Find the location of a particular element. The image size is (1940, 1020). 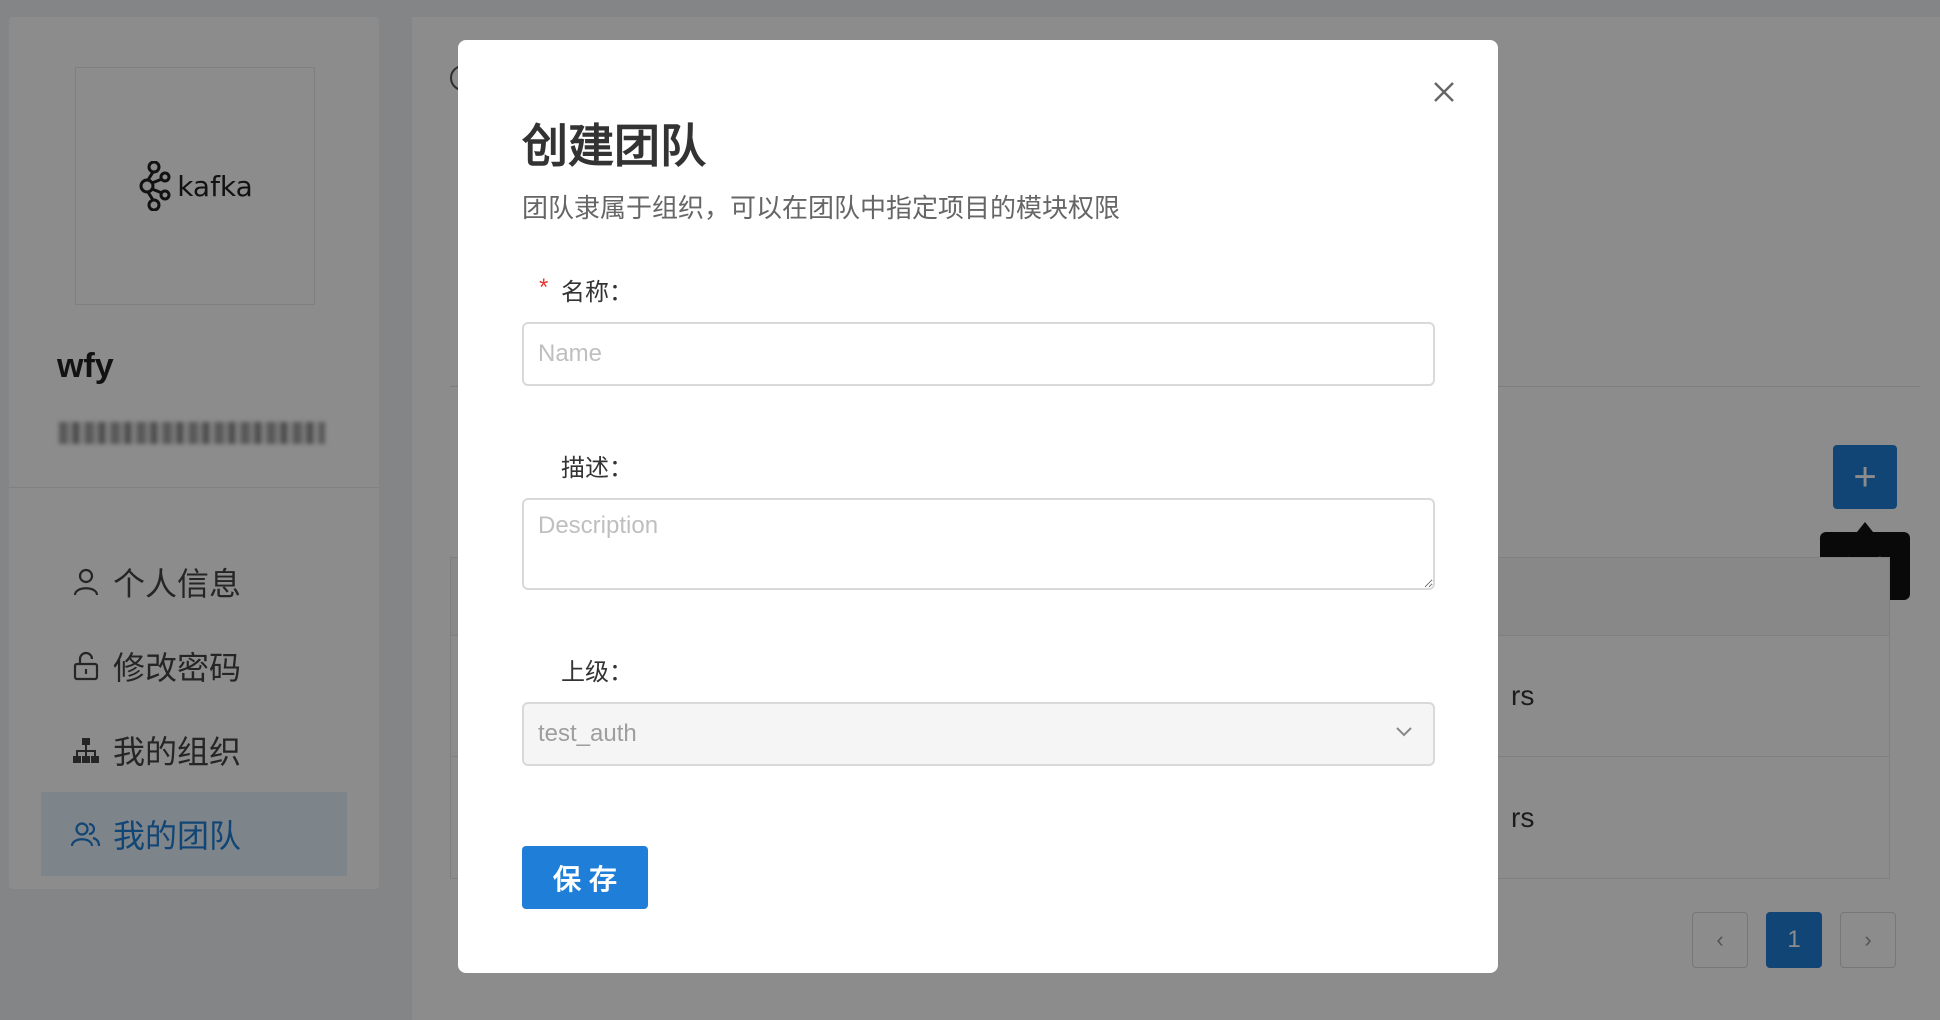

required-mark: * is located at coordinates (544, 287).